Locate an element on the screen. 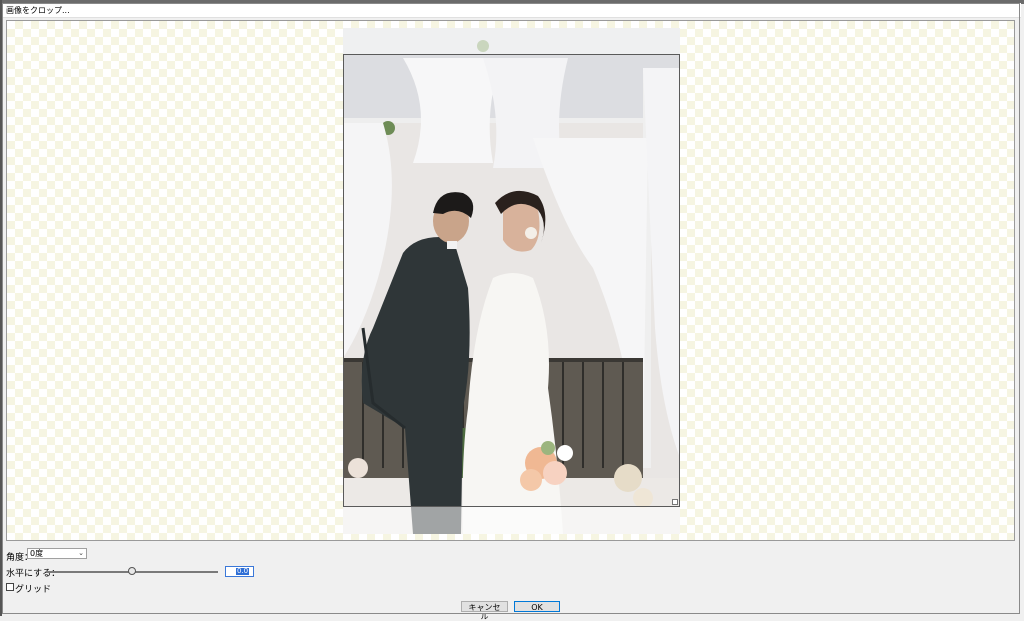 The image size is (1024, 621). ok-button: OK is located at coordinates (537, 606).